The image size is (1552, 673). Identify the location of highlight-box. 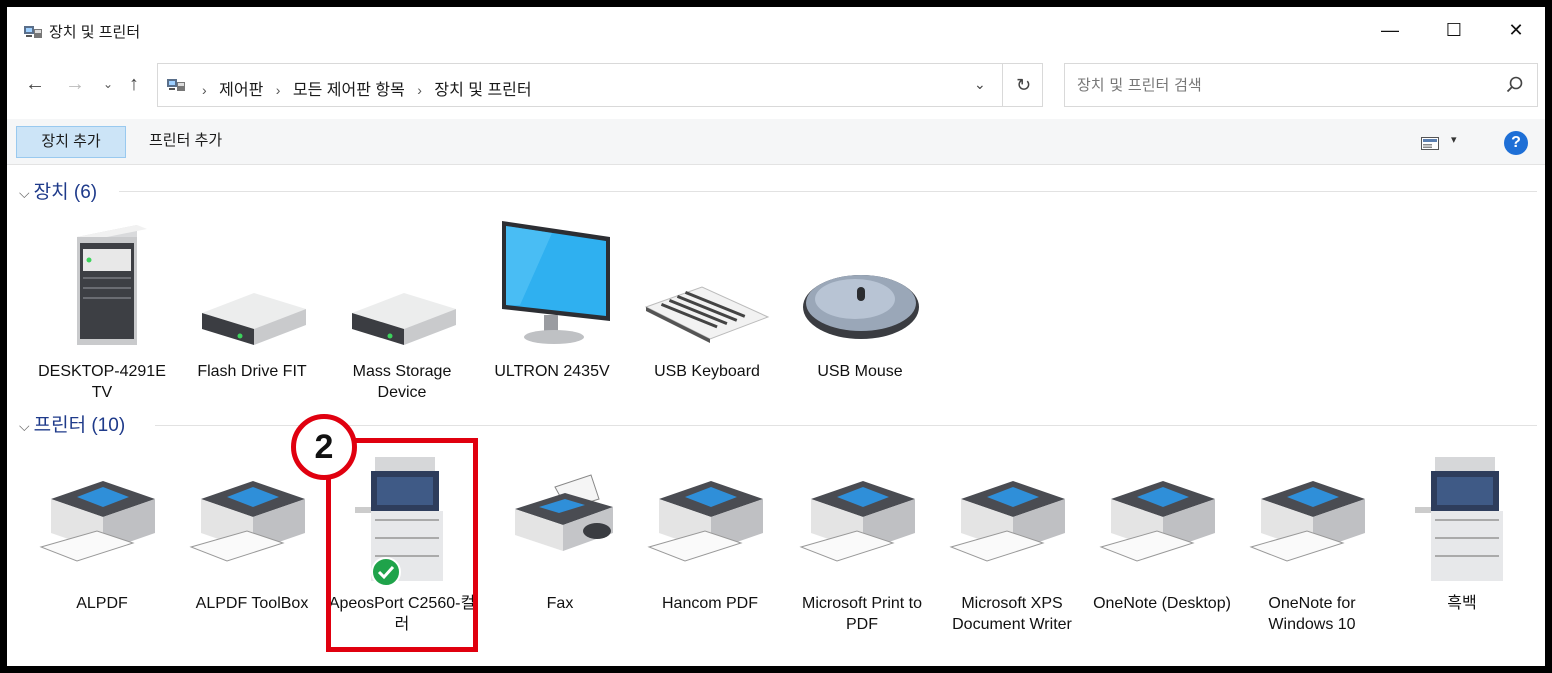
(402, 545).